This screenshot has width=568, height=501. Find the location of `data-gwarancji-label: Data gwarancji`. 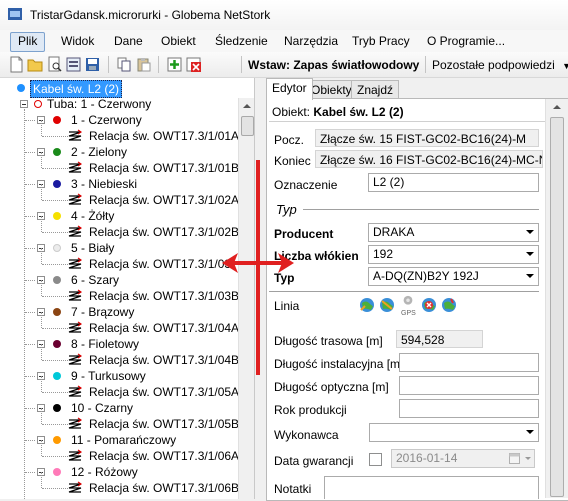

data-gwarancji-label: Data gwarancji is located at coordinates (314, 461).